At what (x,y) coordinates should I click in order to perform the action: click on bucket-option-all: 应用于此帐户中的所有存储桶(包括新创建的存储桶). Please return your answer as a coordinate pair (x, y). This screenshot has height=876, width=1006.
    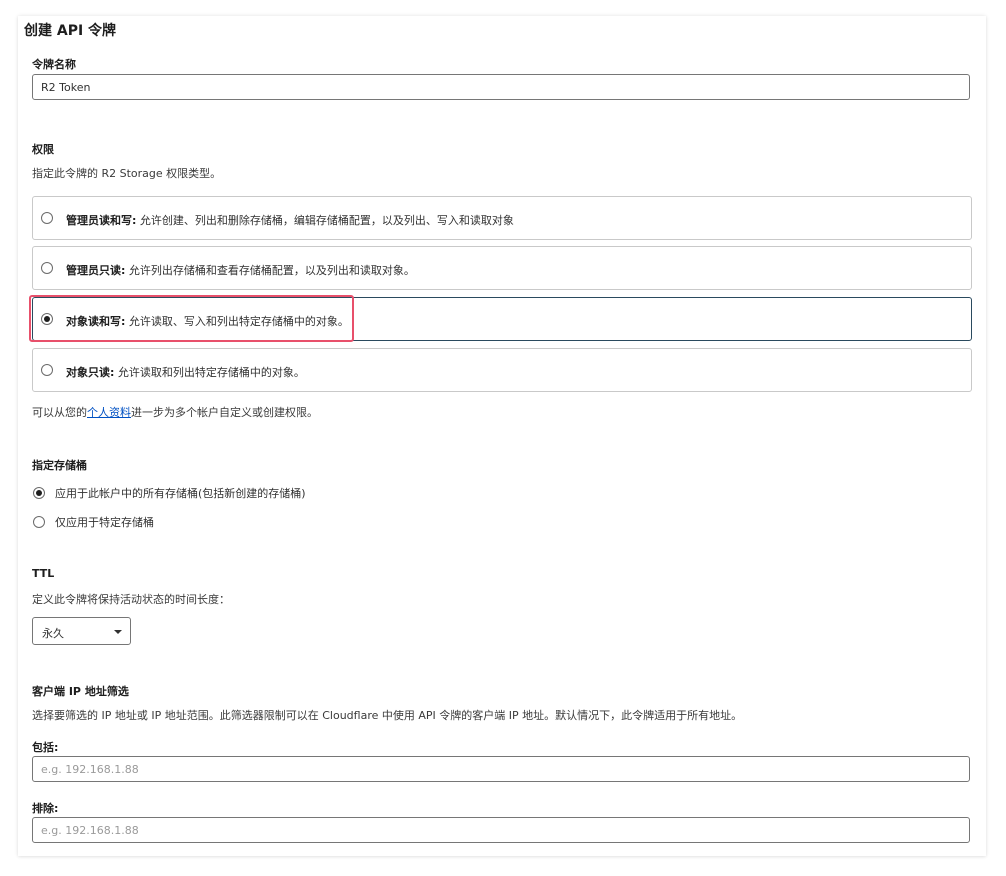
    Looking at the image, I should click on (169, 493).